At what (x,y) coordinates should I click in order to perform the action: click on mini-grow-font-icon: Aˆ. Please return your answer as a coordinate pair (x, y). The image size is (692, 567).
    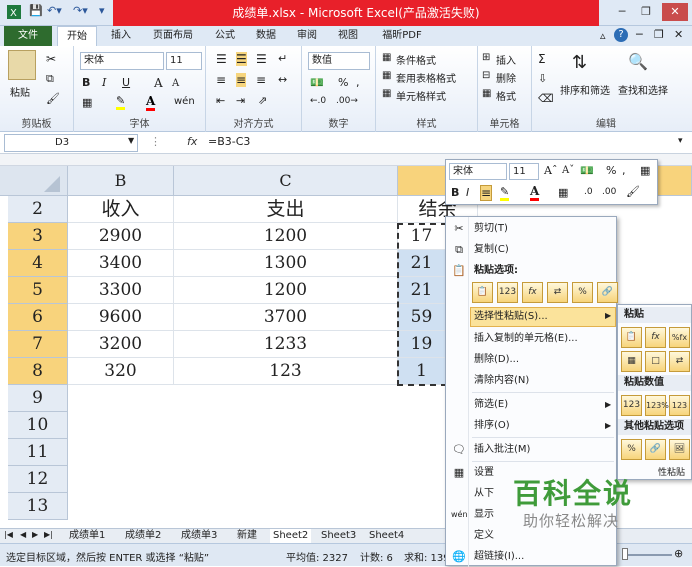
    Looking at the image, I should click on (550, 170).